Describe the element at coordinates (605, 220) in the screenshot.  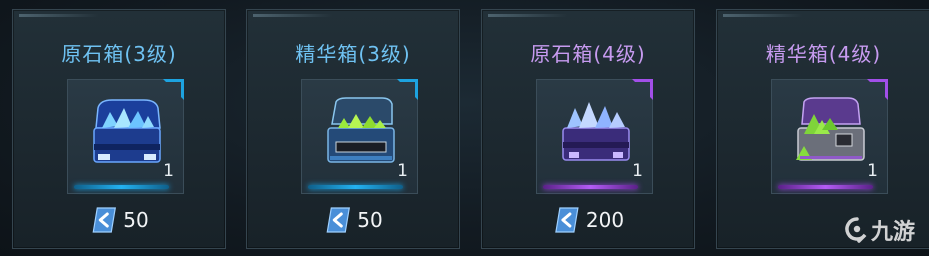
I see `price-value: 200` at that location.